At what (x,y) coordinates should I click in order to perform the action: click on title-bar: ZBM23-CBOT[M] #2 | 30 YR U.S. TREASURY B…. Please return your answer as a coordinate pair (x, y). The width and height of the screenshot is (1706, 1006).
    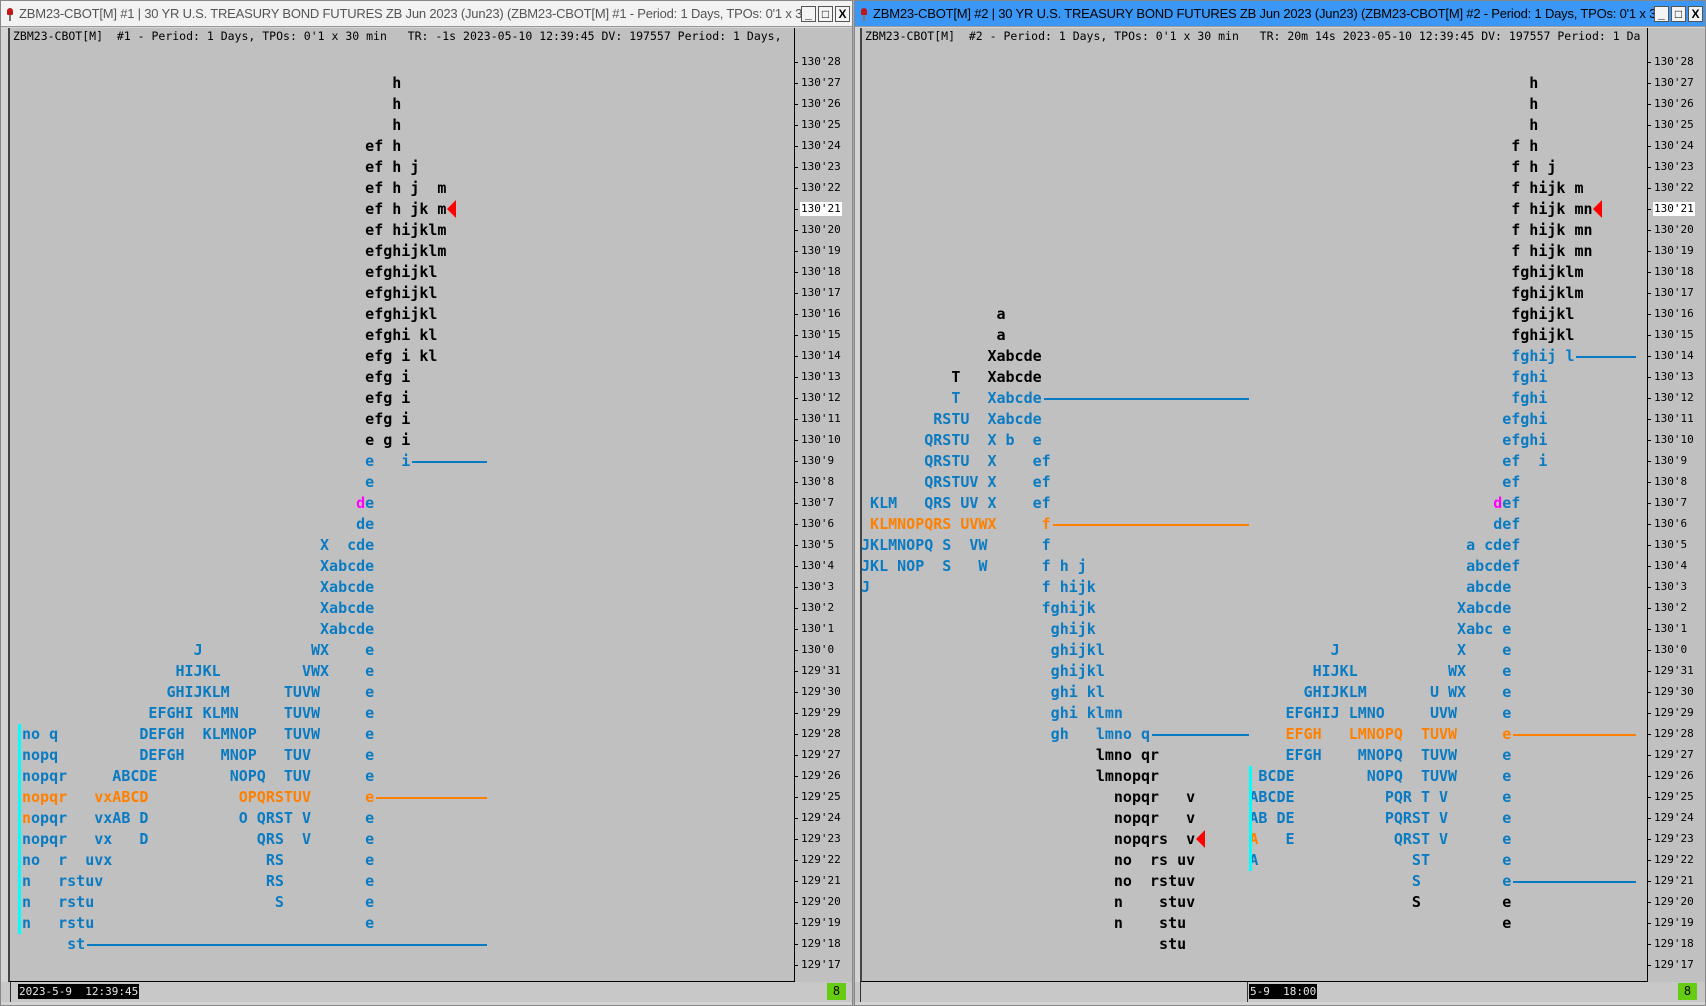
    Looking at the image, I should click on (1280, 14).